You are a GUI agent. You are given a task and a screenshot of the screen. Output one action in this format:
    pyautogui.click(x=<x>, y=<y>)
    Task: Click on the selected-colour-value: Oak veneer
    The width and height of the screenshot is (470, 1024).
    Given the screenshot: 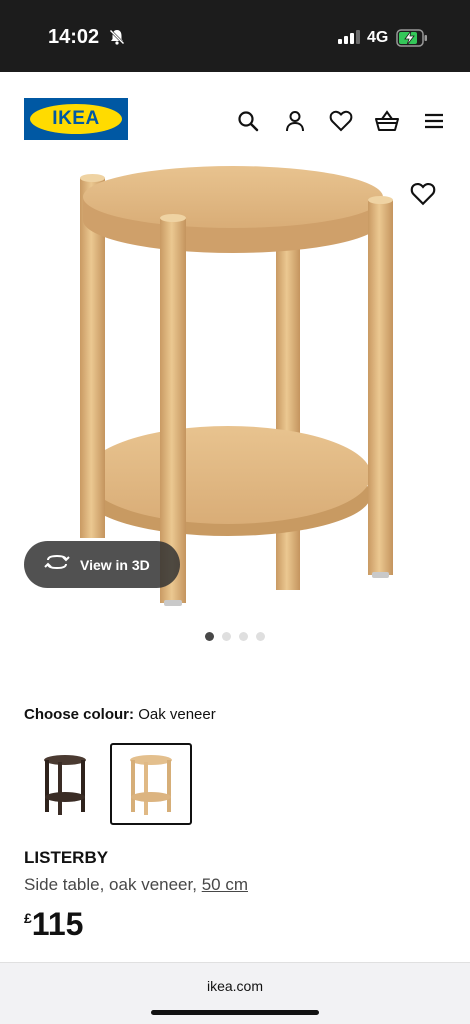 What is the action you would take?
    pyautogui.click(x=177, y=714)
    